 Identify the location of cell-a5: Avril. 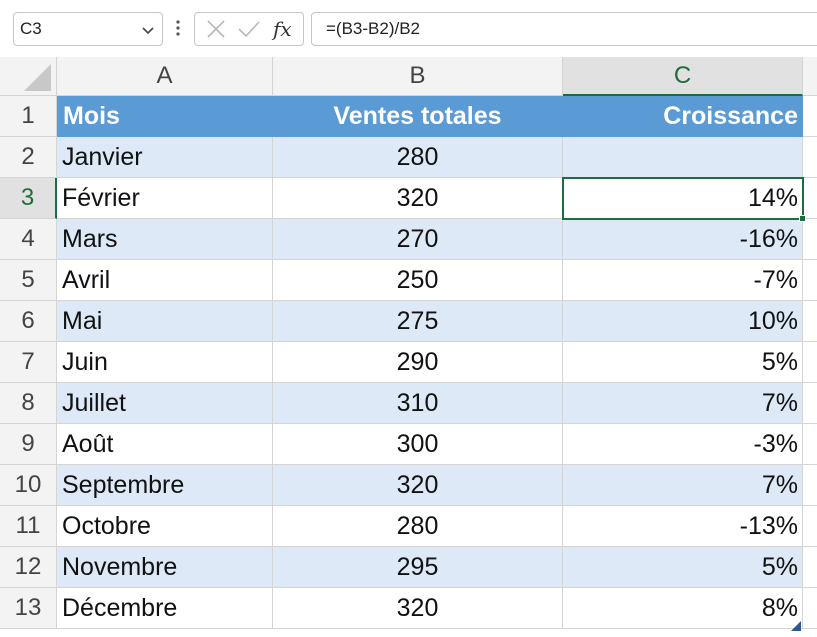
(165, 280).